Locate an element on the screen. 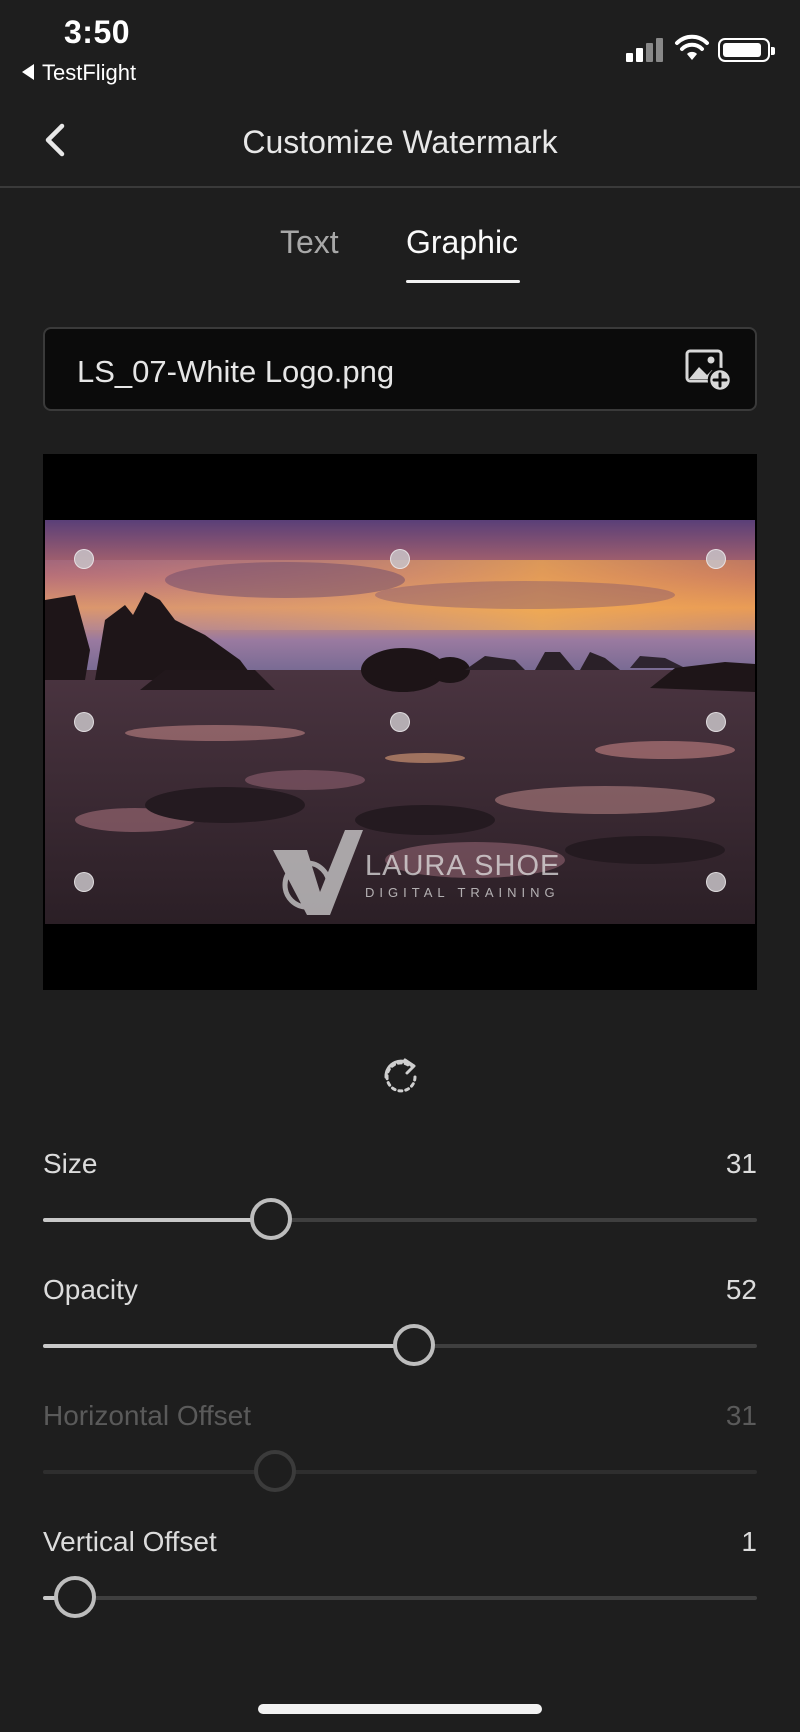 The image size is (800, 1732). horizontal-offset-slider is located at coordinates (400, 1471).